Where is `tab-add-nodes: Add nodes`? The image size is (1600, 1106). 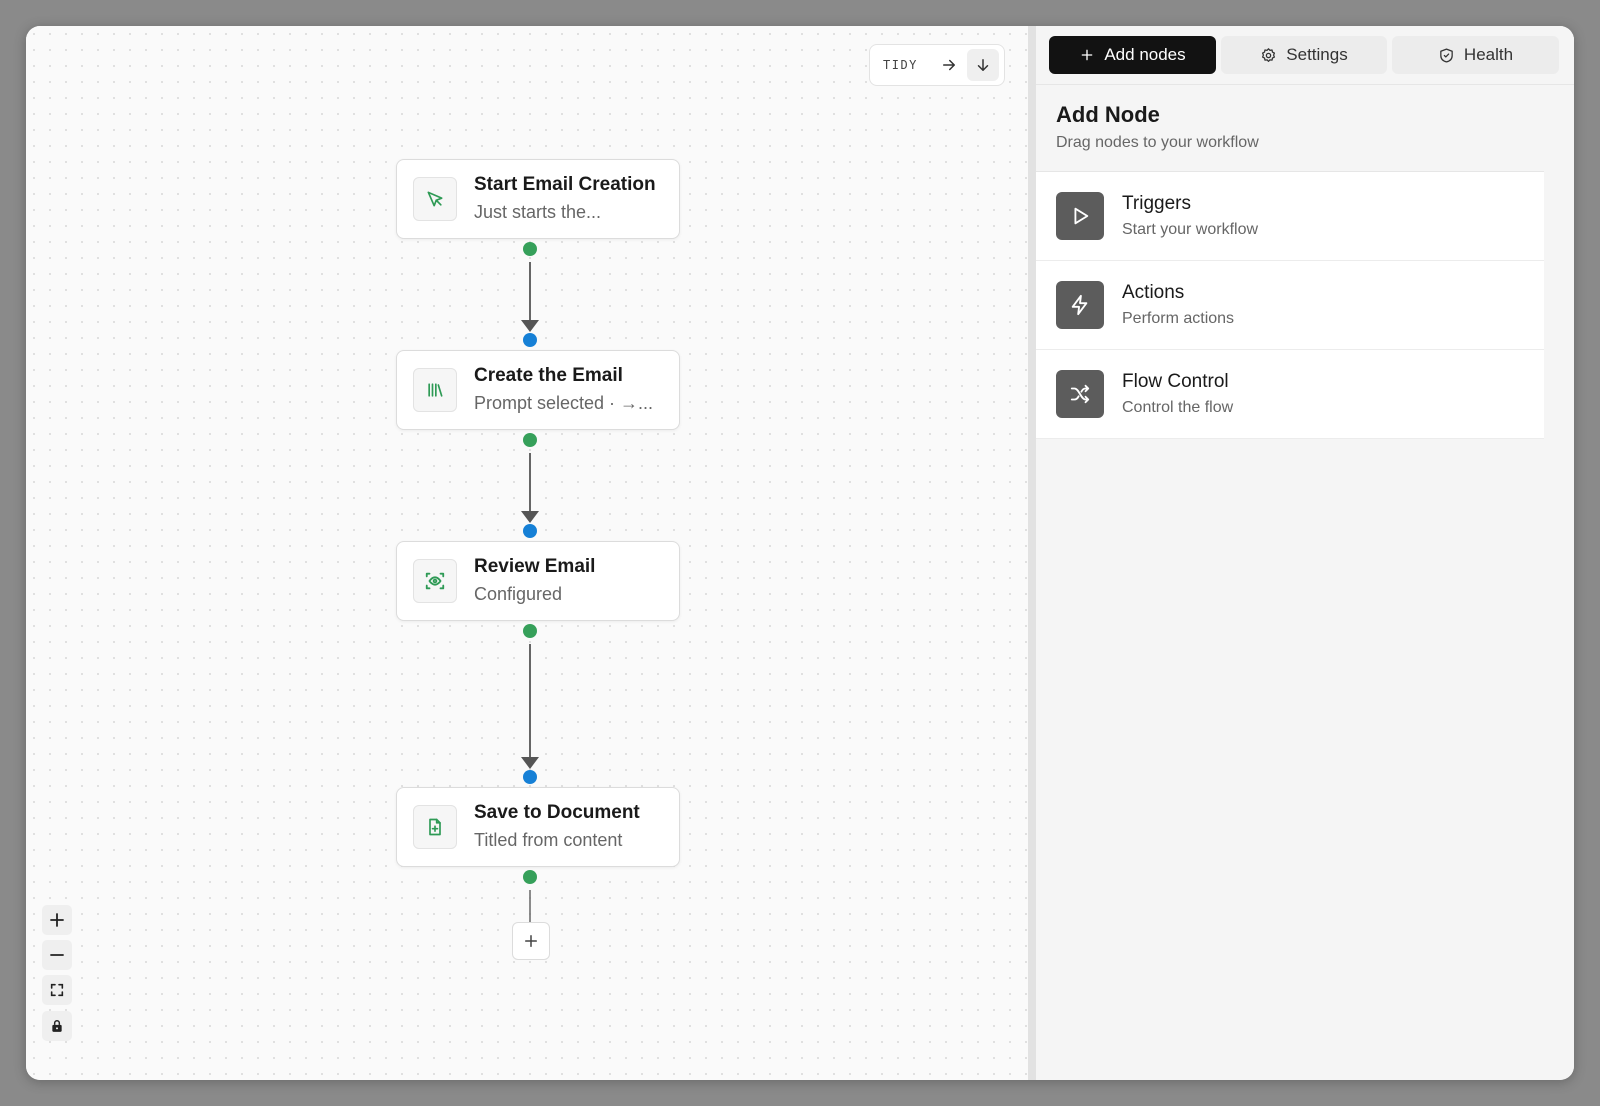
tab-add-nodes: Add nodes is located at coordinates (1132, 55).